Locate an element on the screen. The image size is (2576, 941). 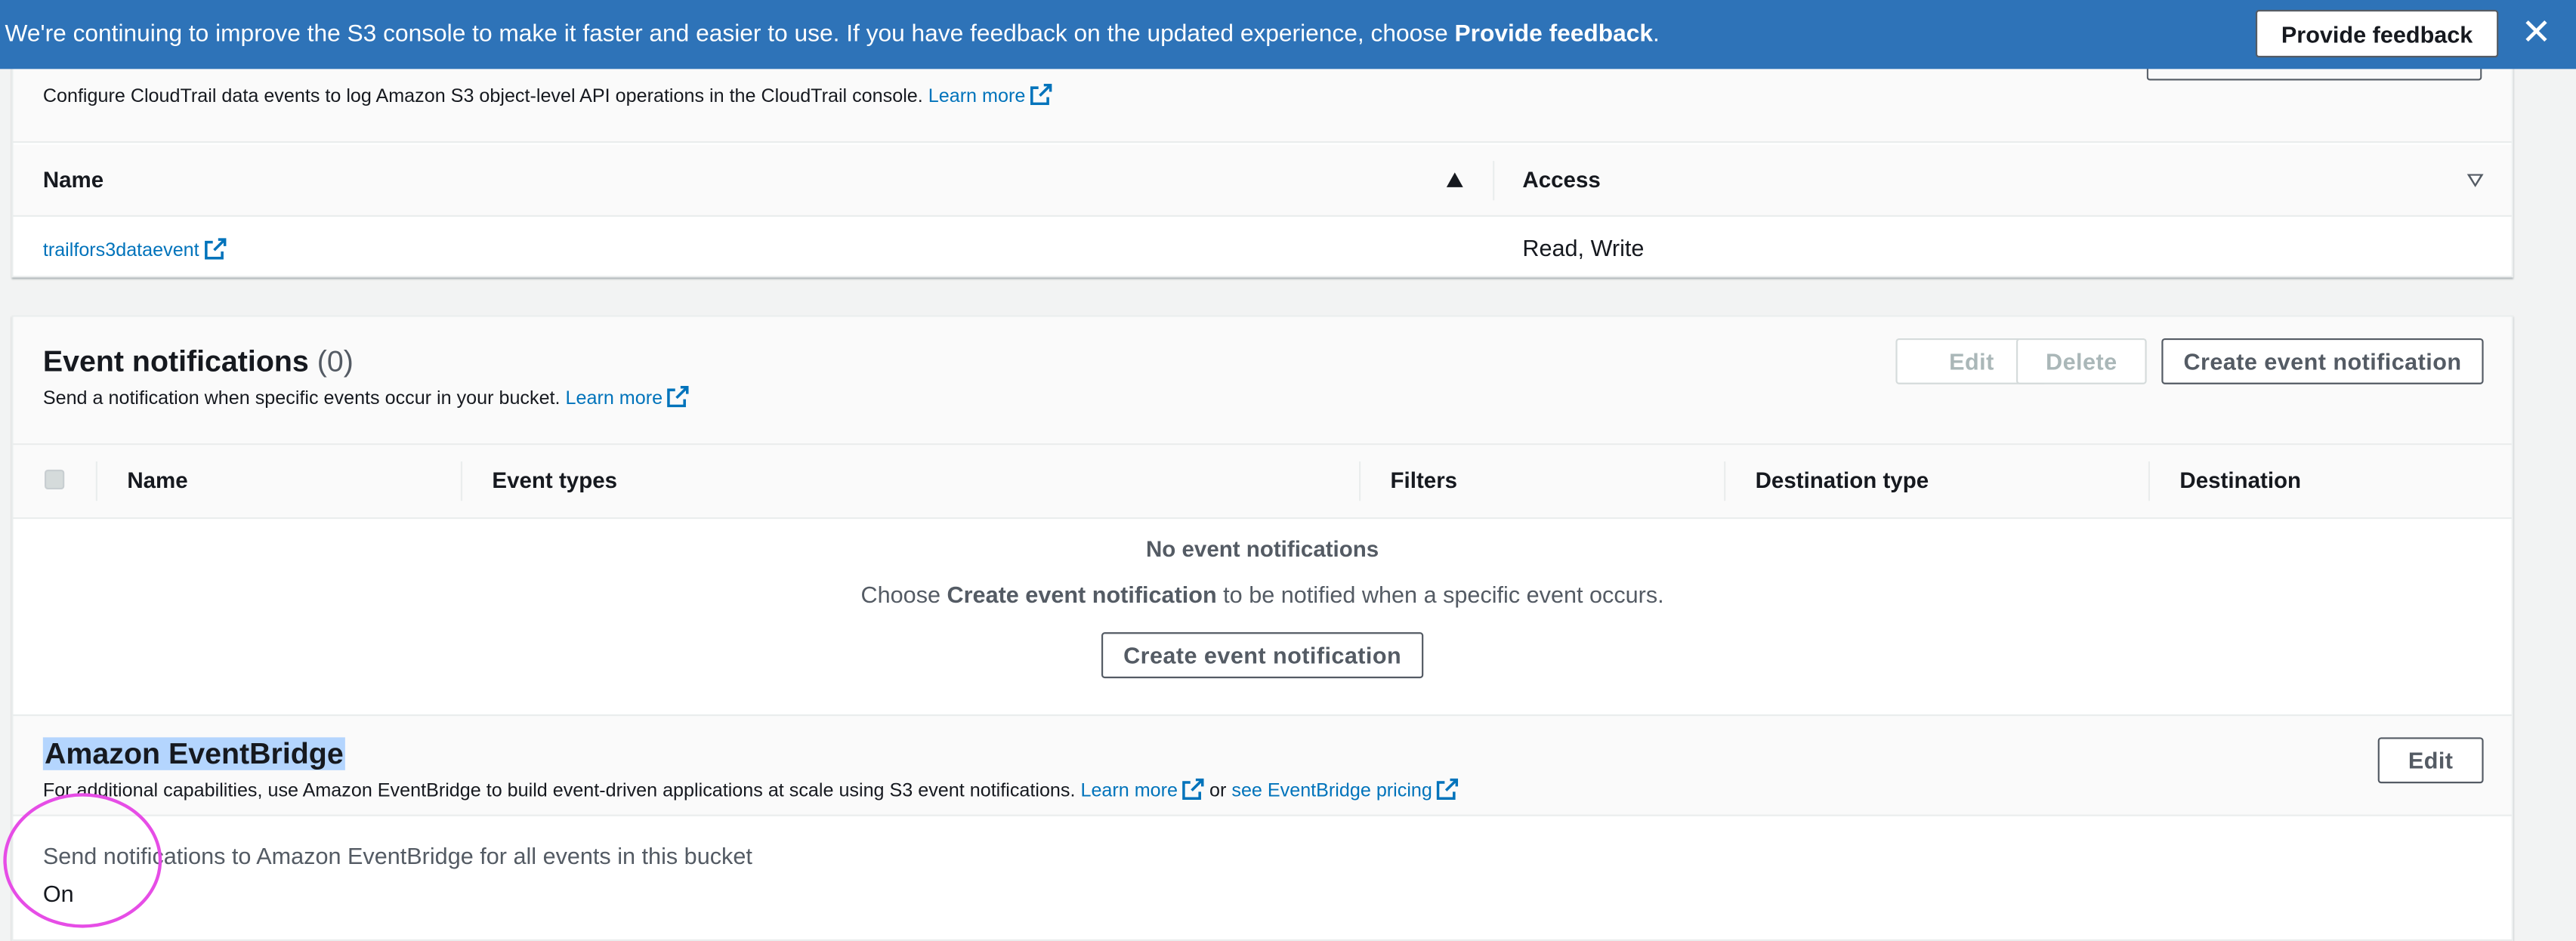
sort-icon is located at coordinates (2475, 181).